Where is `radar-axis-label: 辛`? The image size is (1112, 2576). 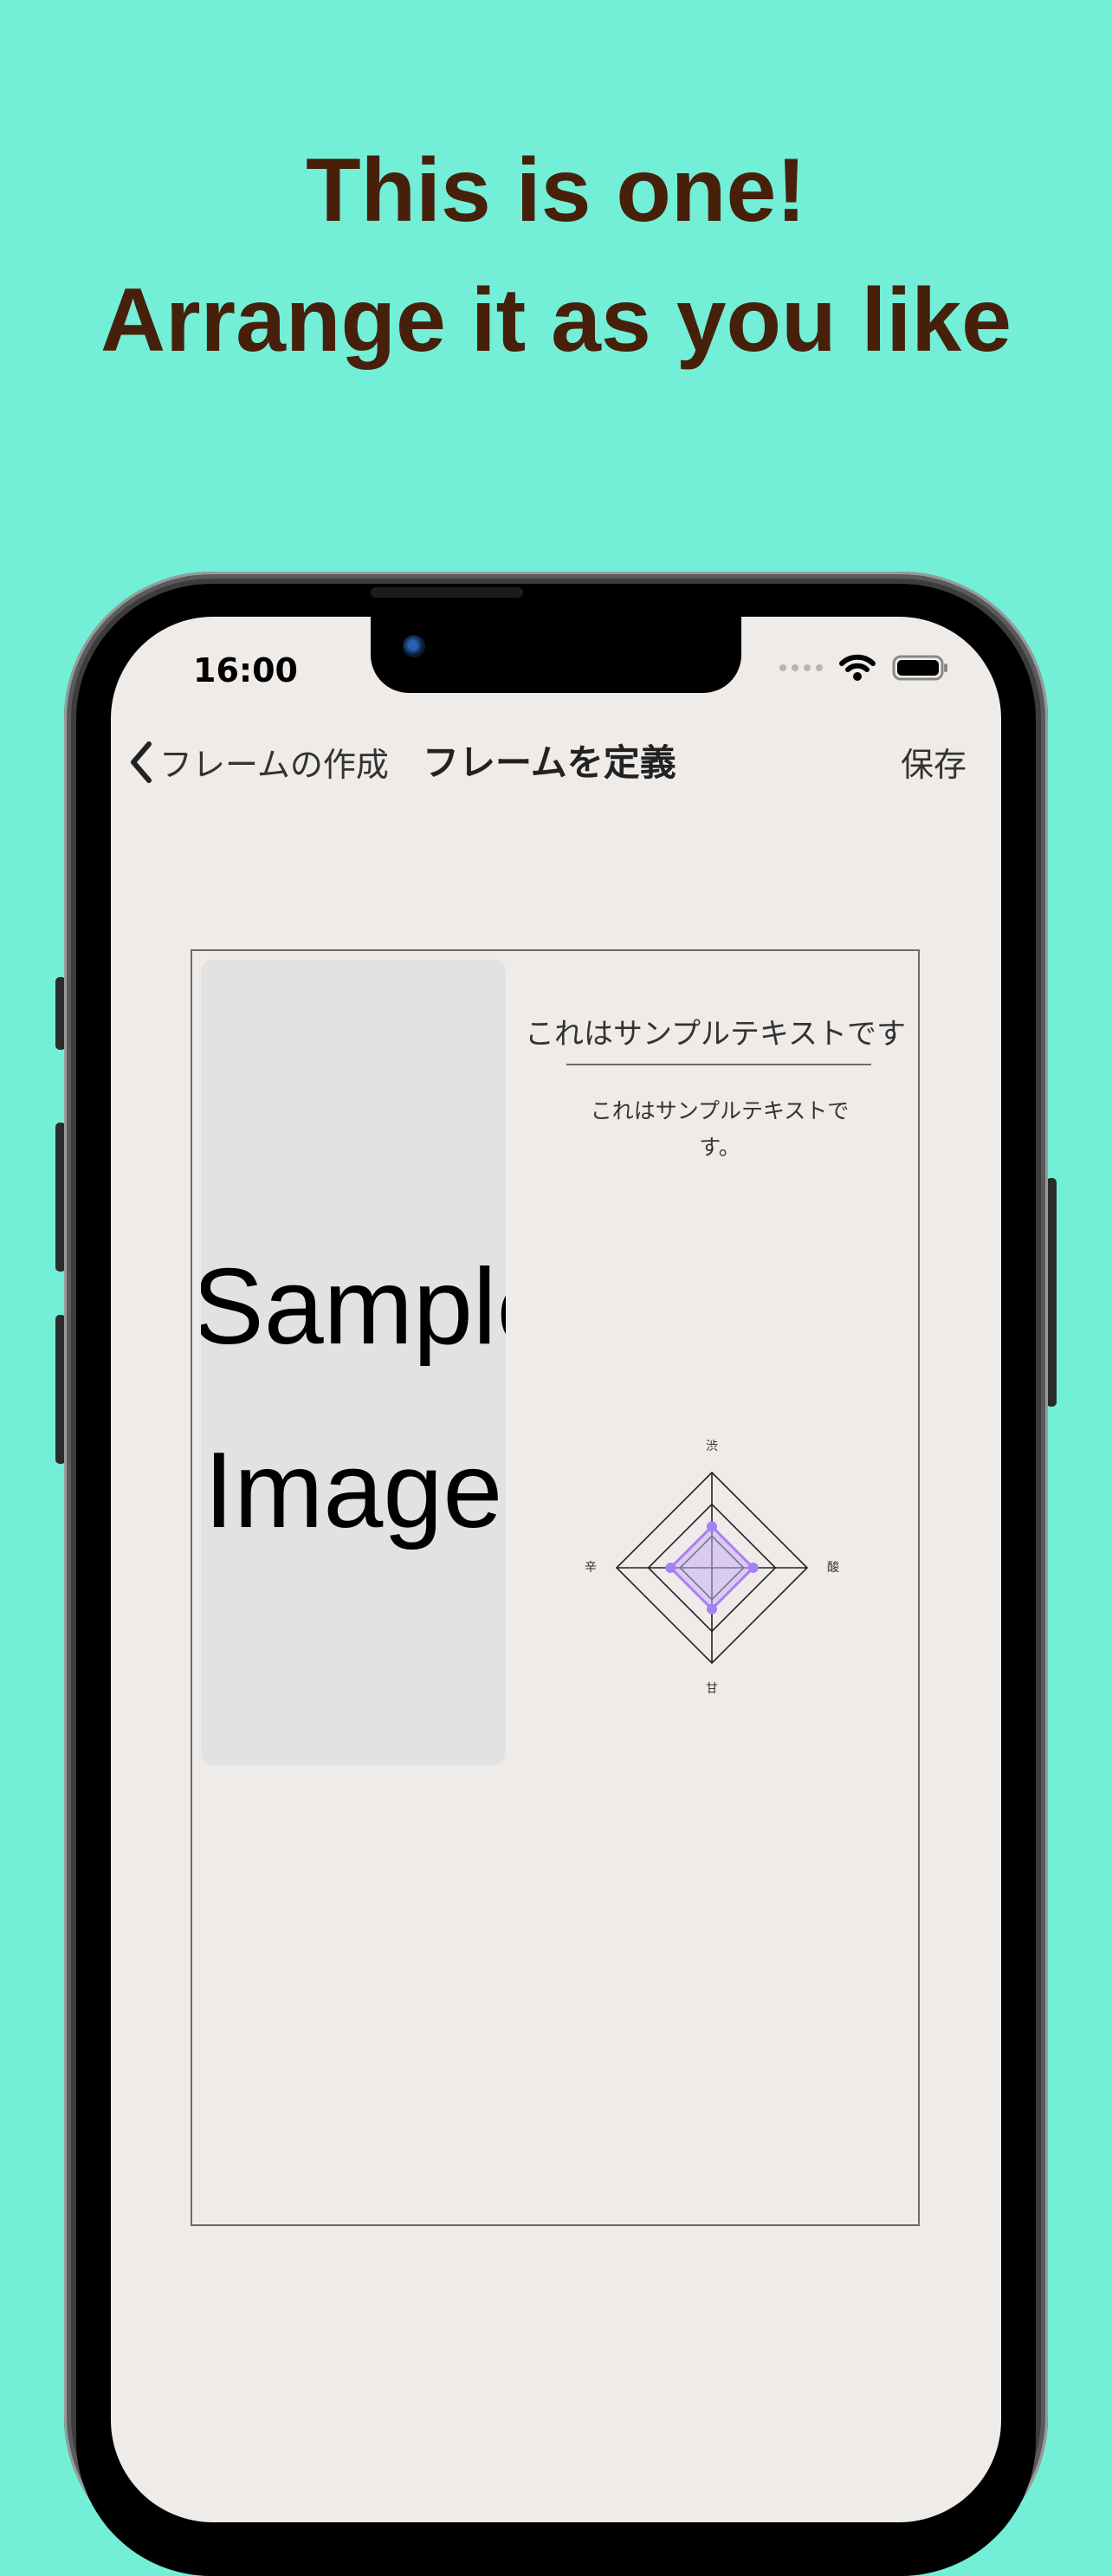
radar-axis-label: 辛 is located at coordinates (591, 1568).